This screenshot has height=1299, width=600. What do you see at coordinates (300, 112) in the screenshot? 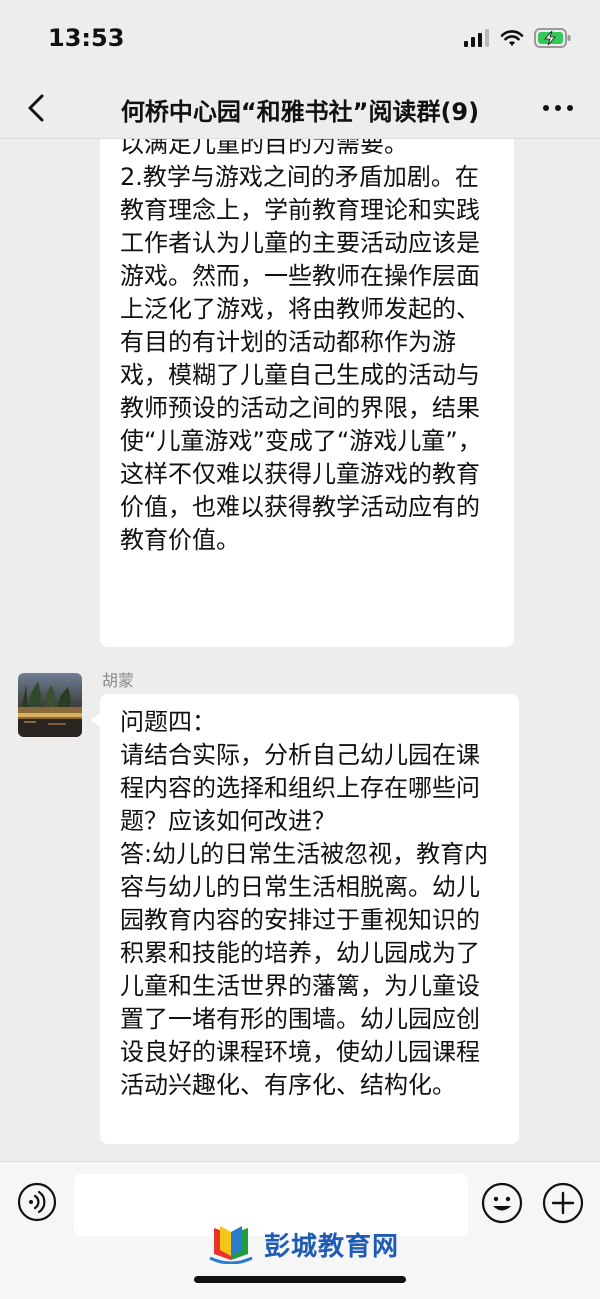
I see `chat-title: 何桥中心园“和雅书社”阅读群(9)` at bounding box center [300, 112].